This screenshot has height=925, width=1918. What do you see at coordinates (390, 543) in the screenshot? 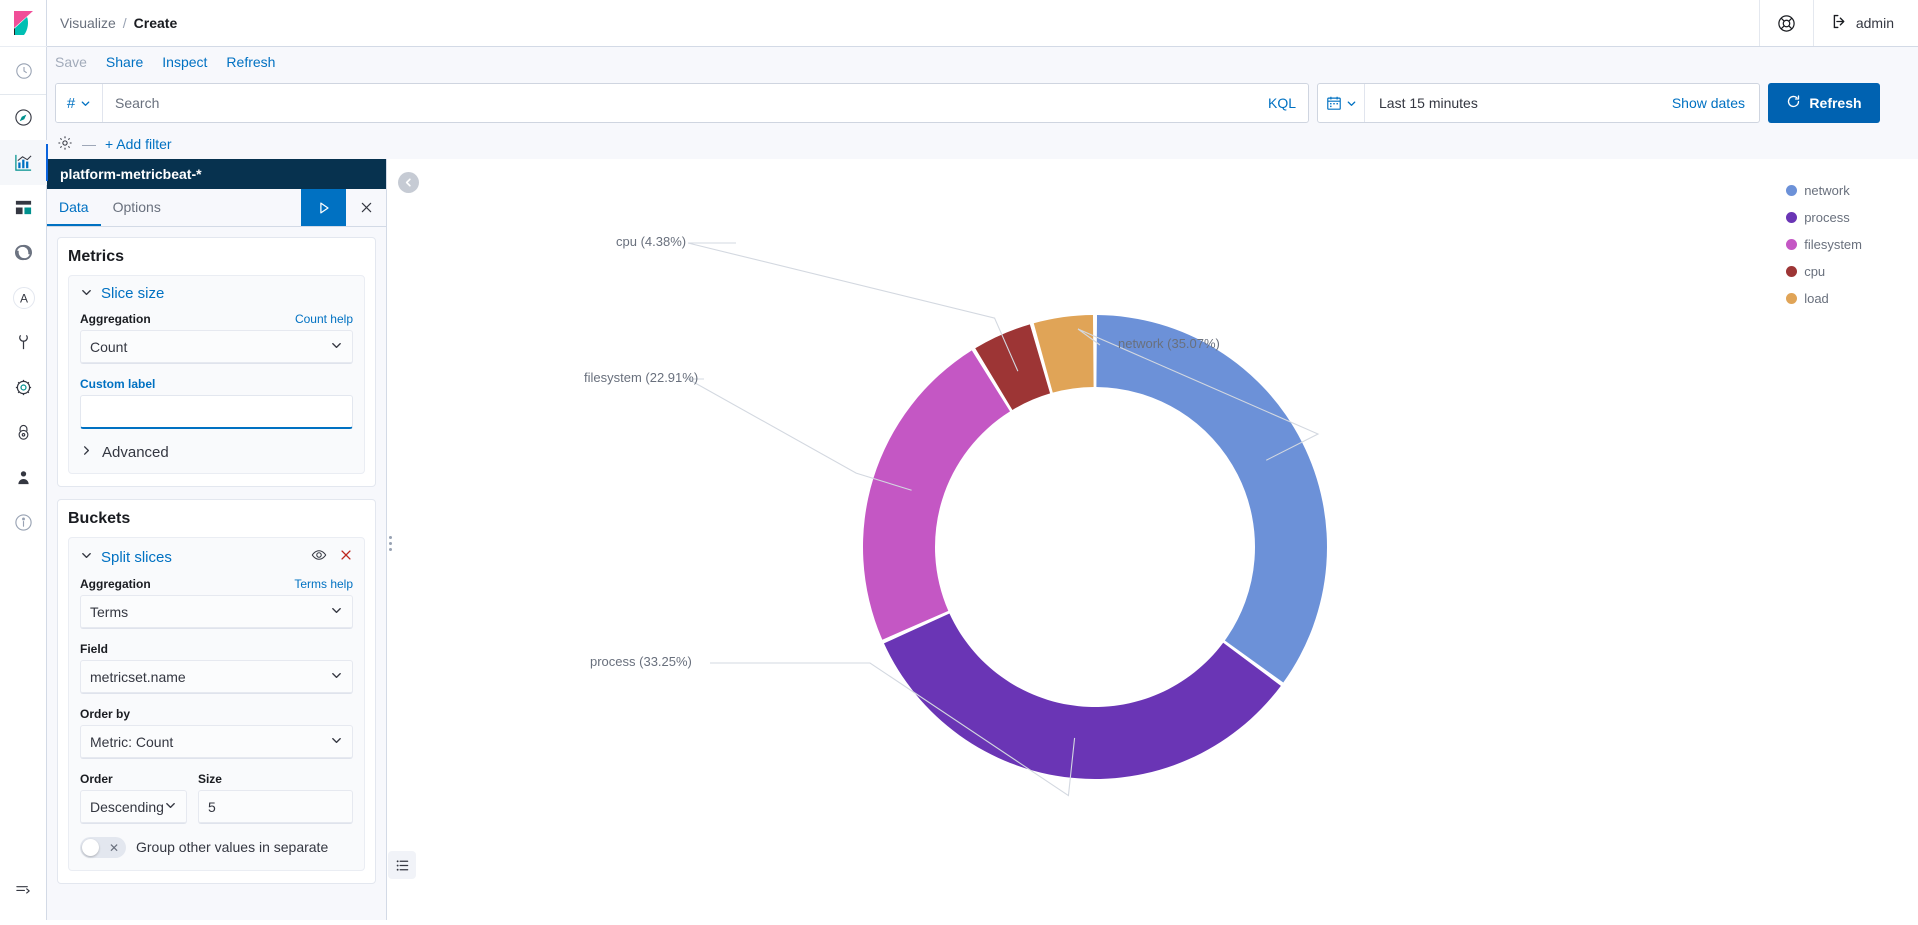
I see `drag-handle-icon` at bounding box center [390, 543].